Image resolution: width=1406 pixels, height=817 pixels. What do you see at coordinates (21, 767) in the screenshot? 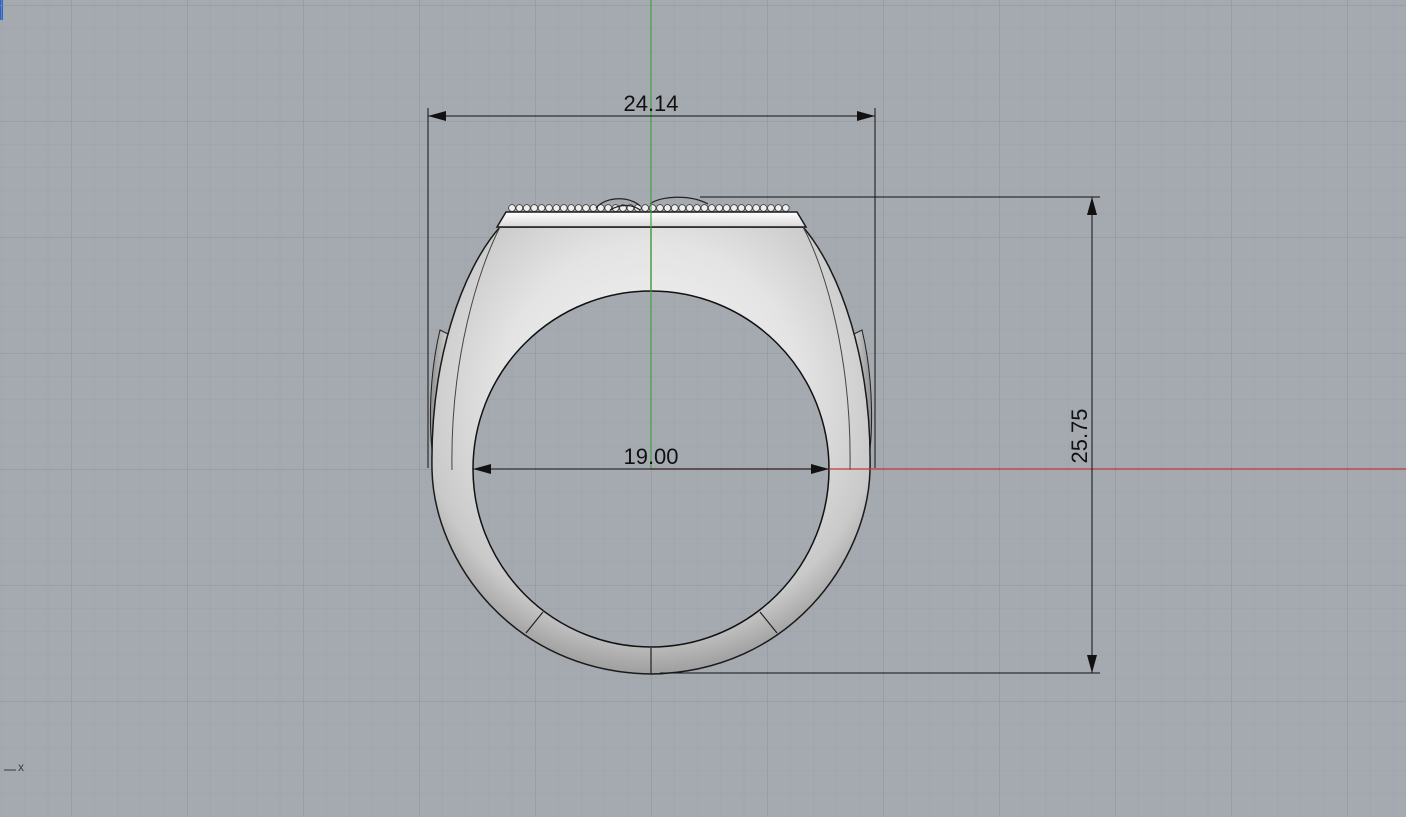
I see `axis-widget-x-label: x` at bounding box center [21, 767].